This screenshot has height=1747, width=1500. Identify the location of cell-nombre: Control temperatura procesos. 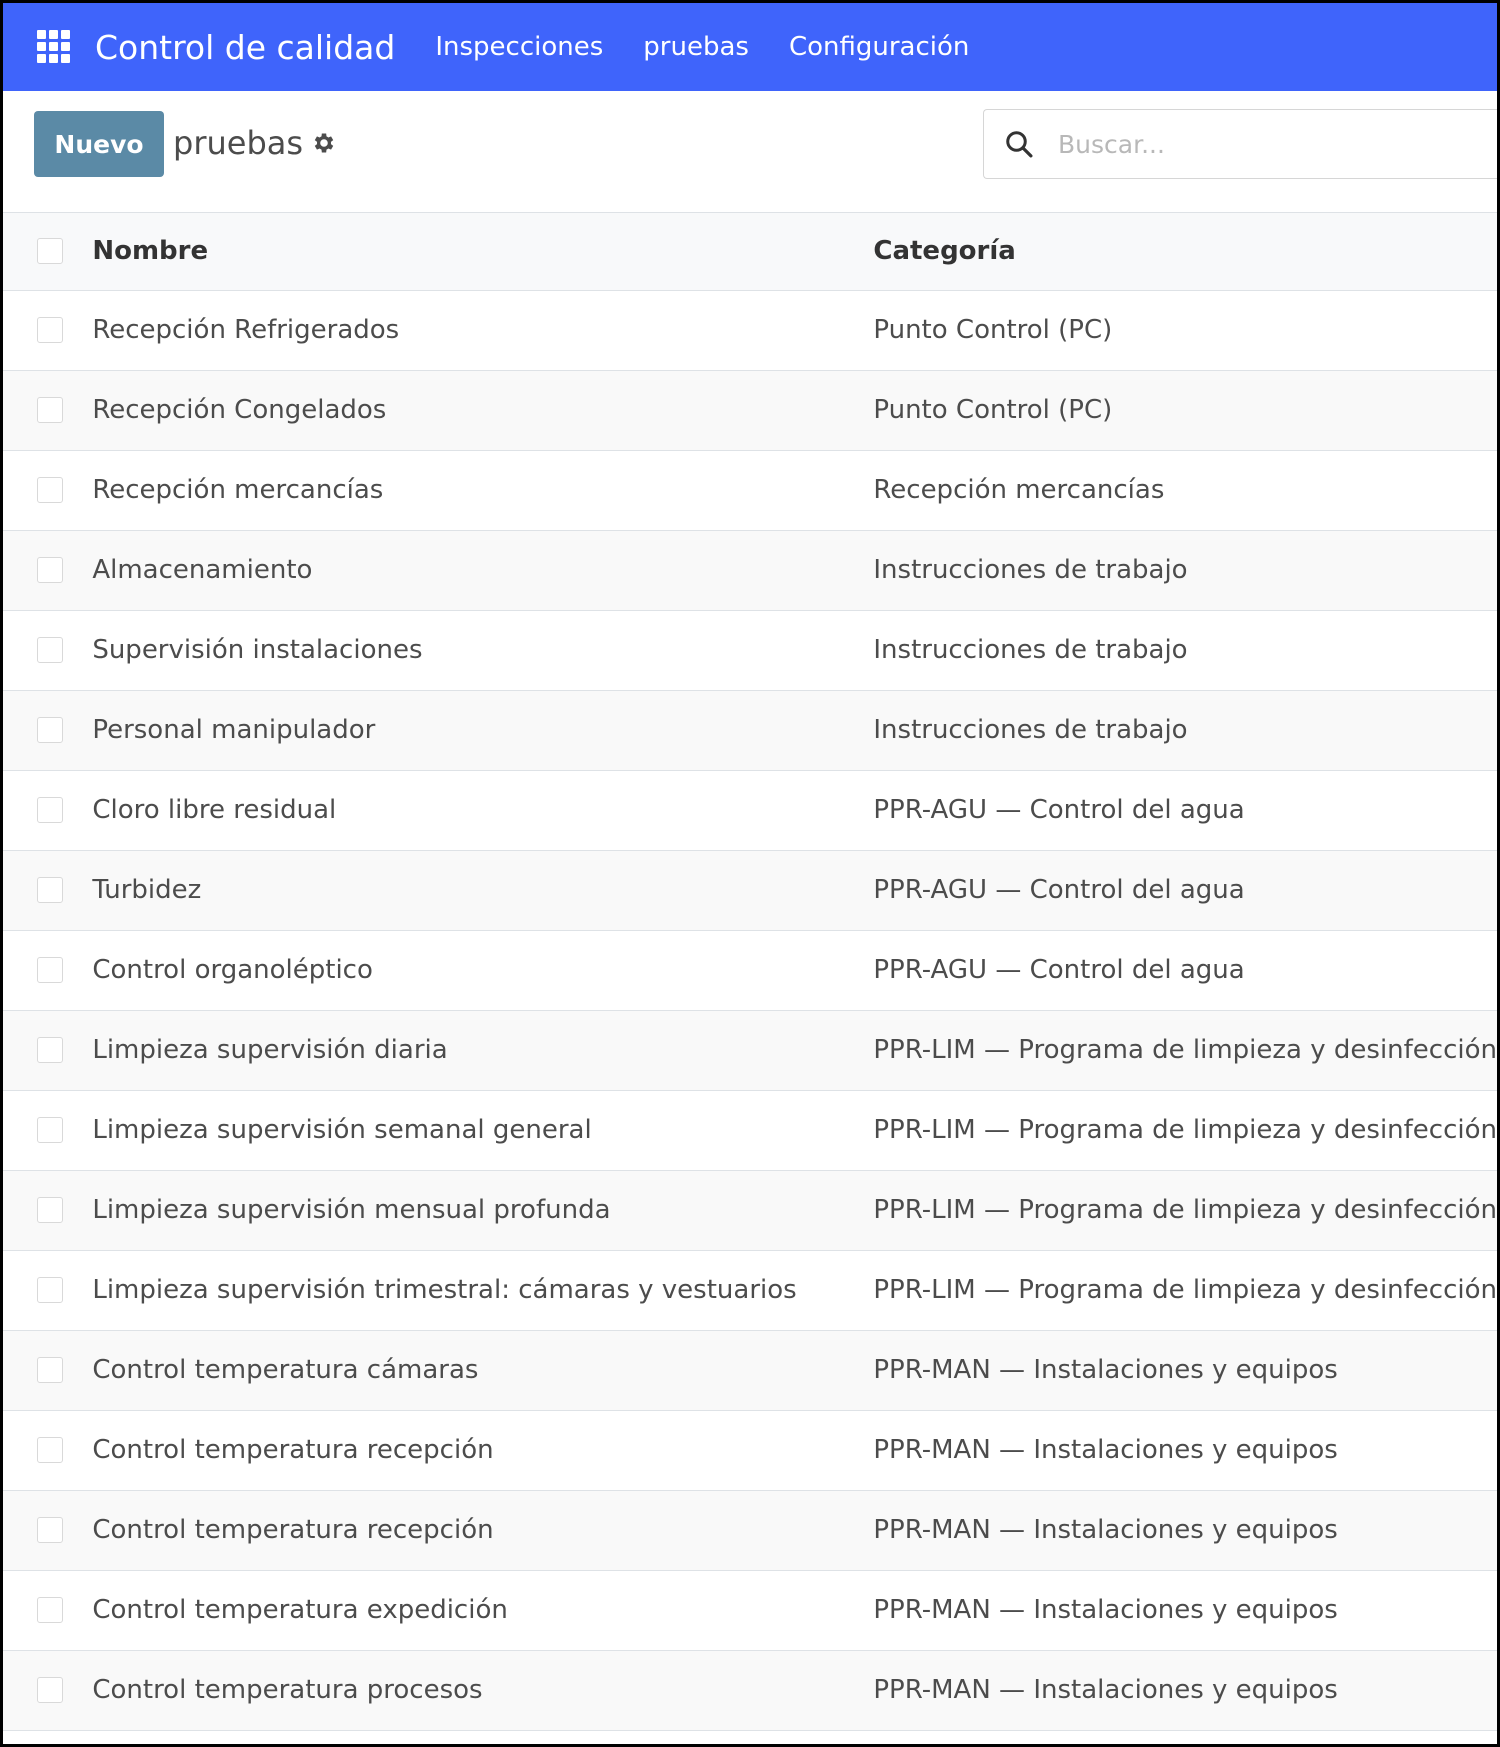
(482, 1690).